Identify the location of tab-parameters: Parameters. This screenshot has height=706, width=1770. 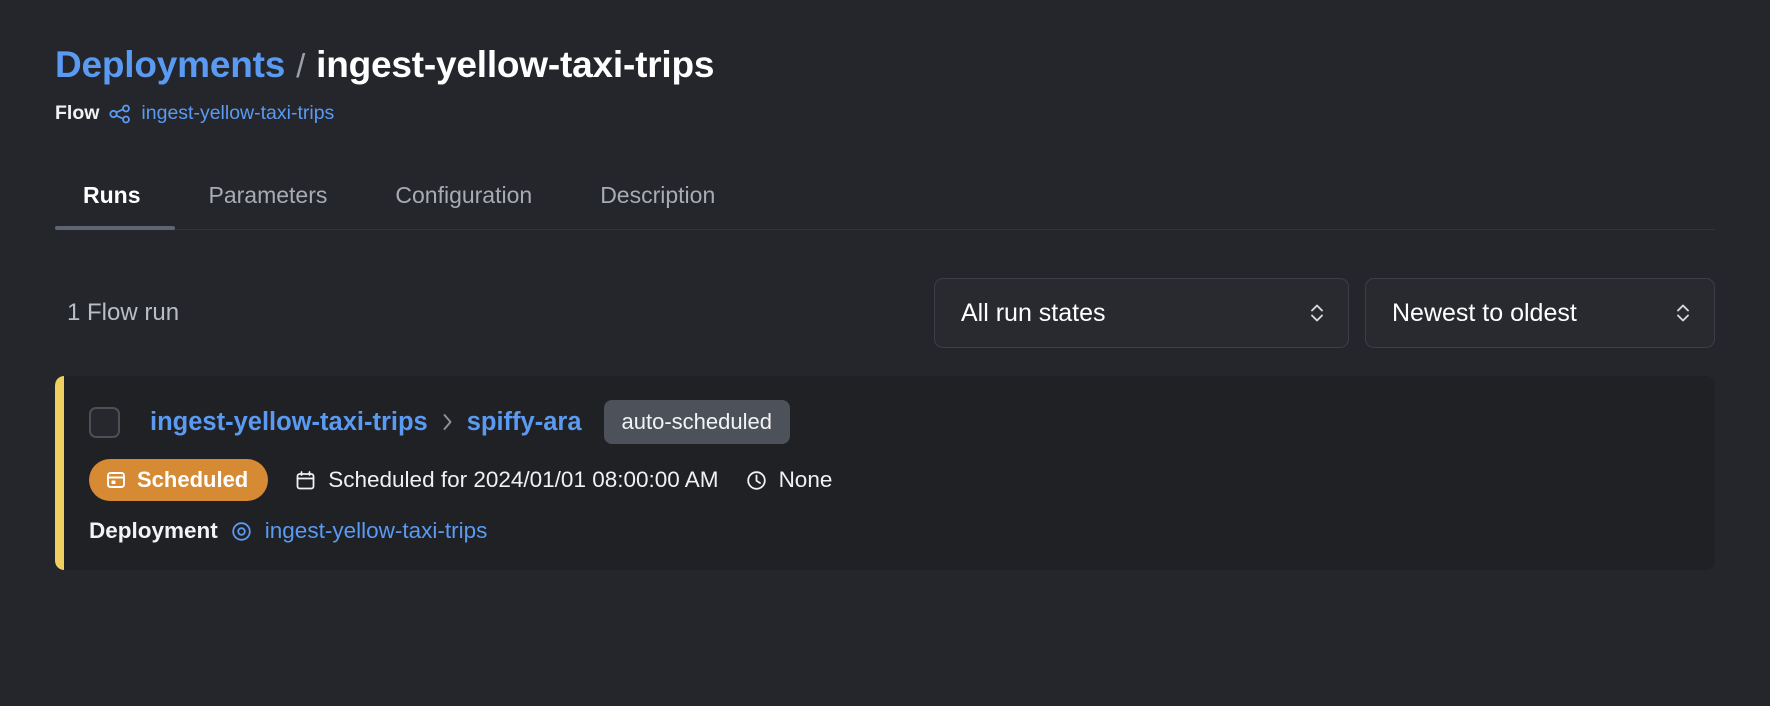
(268, 205).